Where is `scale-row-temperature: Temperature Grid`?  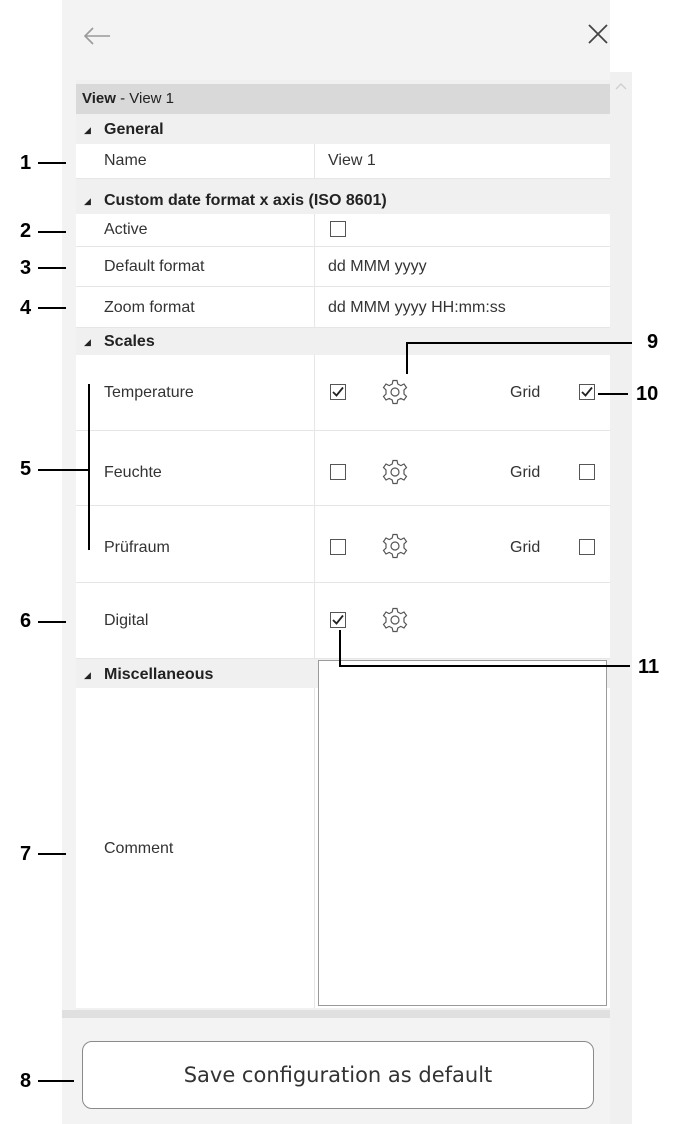
scale-row-temperature: Temperature Grid is located at coordinates (343, 393).